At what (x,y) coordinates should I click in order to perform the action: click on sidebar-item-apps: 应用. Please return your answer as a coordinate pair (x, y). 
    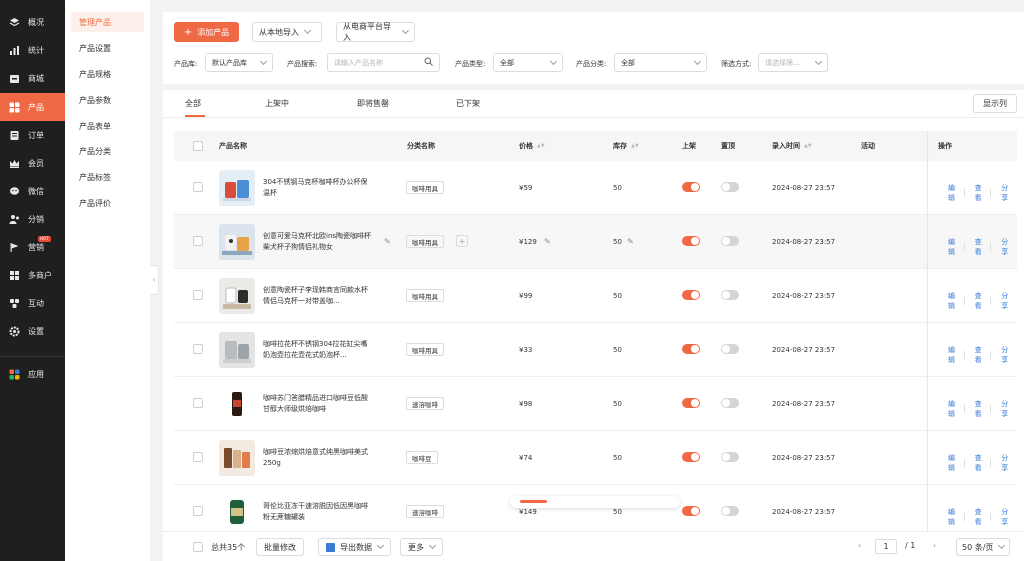
    Looking at the image, I should click on (32, 374).